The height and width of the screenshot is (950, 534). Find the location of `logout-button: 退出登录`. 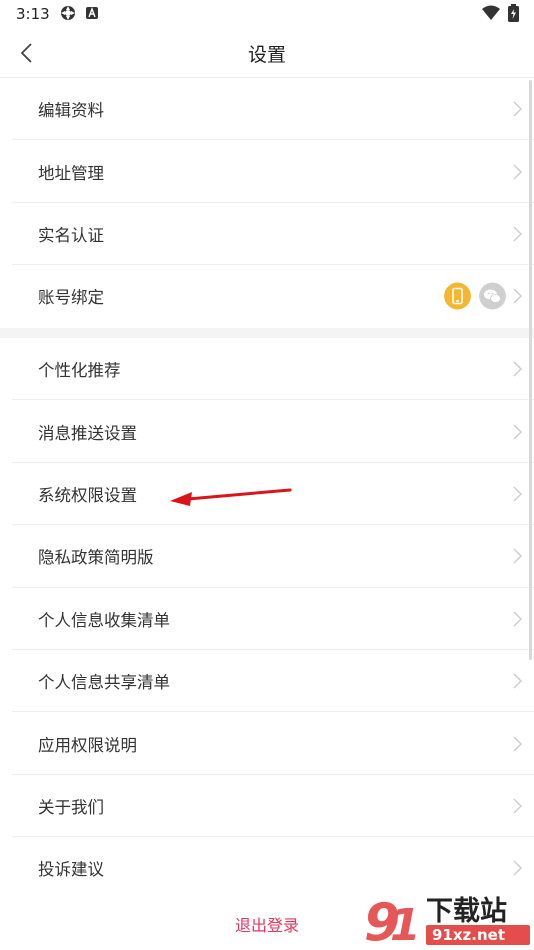

logout-button: 退出登录 is located at coordinates (267, 927).